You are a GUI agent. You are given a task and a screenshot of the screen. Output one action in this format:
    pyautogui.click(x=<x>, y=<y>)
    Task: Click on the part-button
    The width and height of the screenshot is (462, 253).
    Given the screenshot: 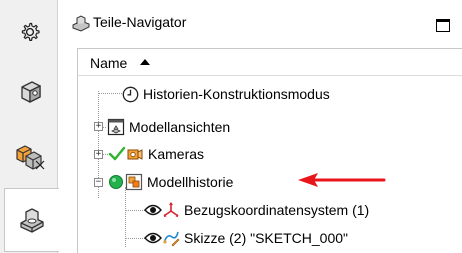 What is the action you would take?
    pyautogui.click(x=30, y=92)
    